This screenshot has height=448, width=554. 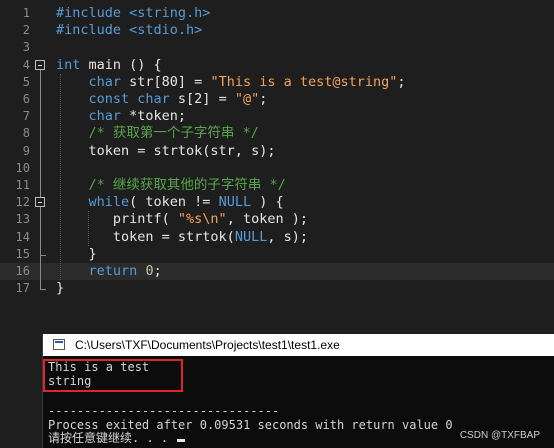 I want to click on code-text: return 0;, so click(x=109, y=271).